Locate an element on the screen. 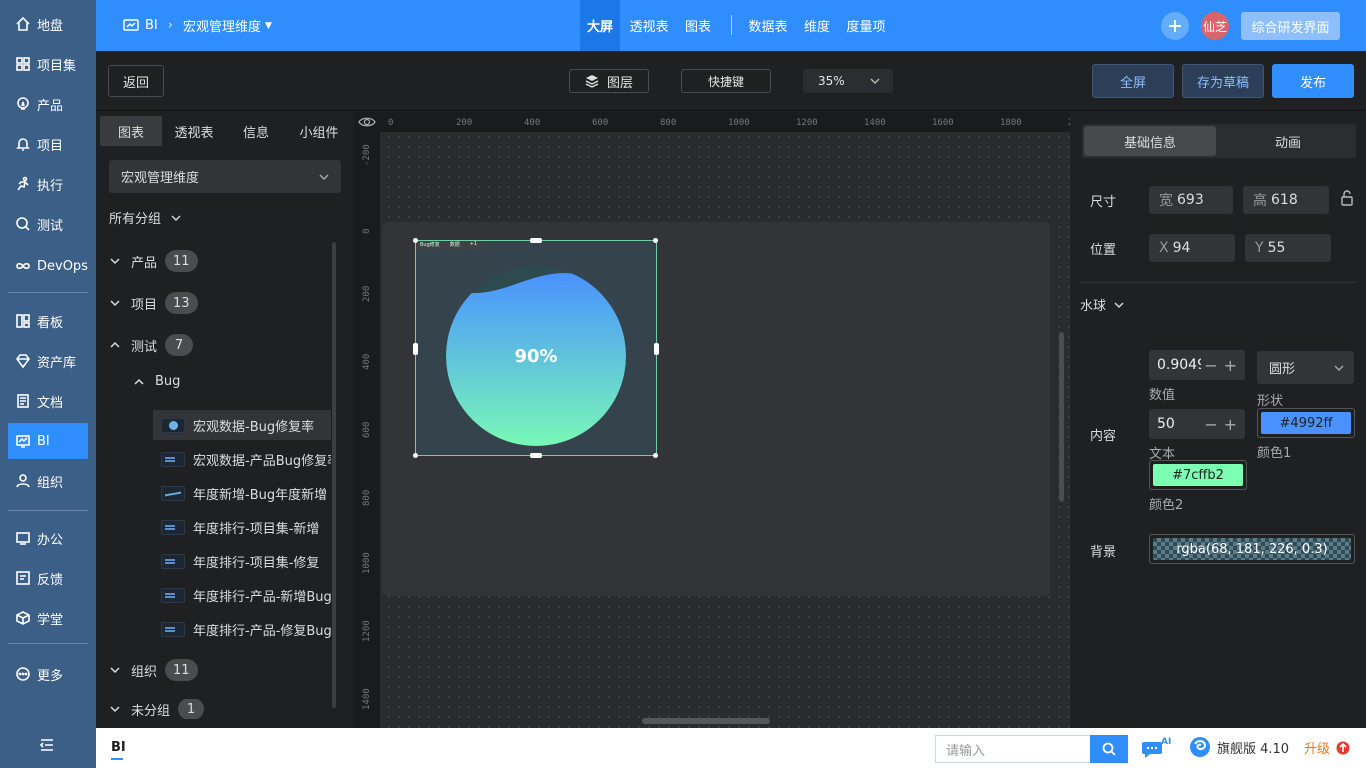 The image size is (1366, 768). group-org: 组织 11 is located at coordinates (153, 670).